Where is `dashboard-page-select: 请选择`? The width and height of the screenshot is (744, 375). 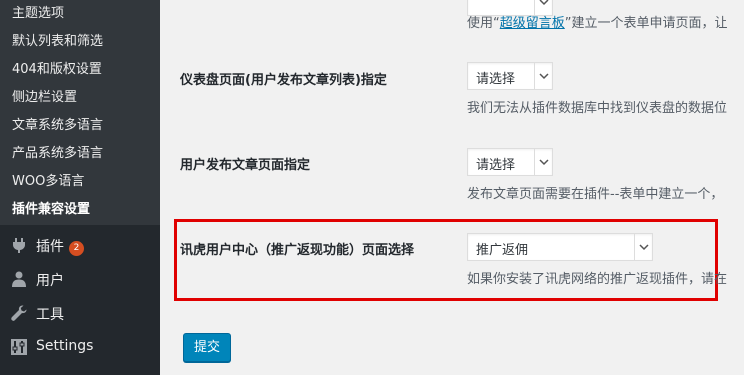
dashboard-page-select: 请选择 is located at coordinates (510, 76).